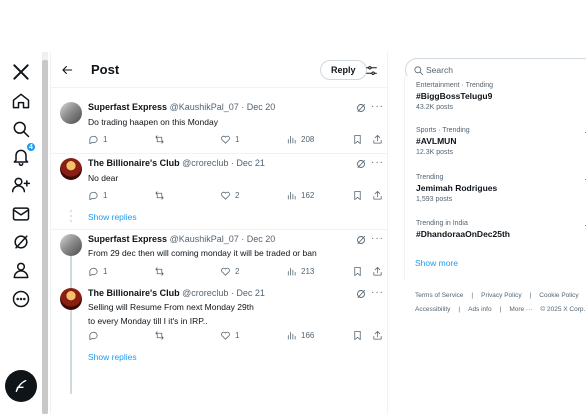  Describe the element at coordinates (31, 147) in the screenshot. I see `notification-badge: 4` at that location.